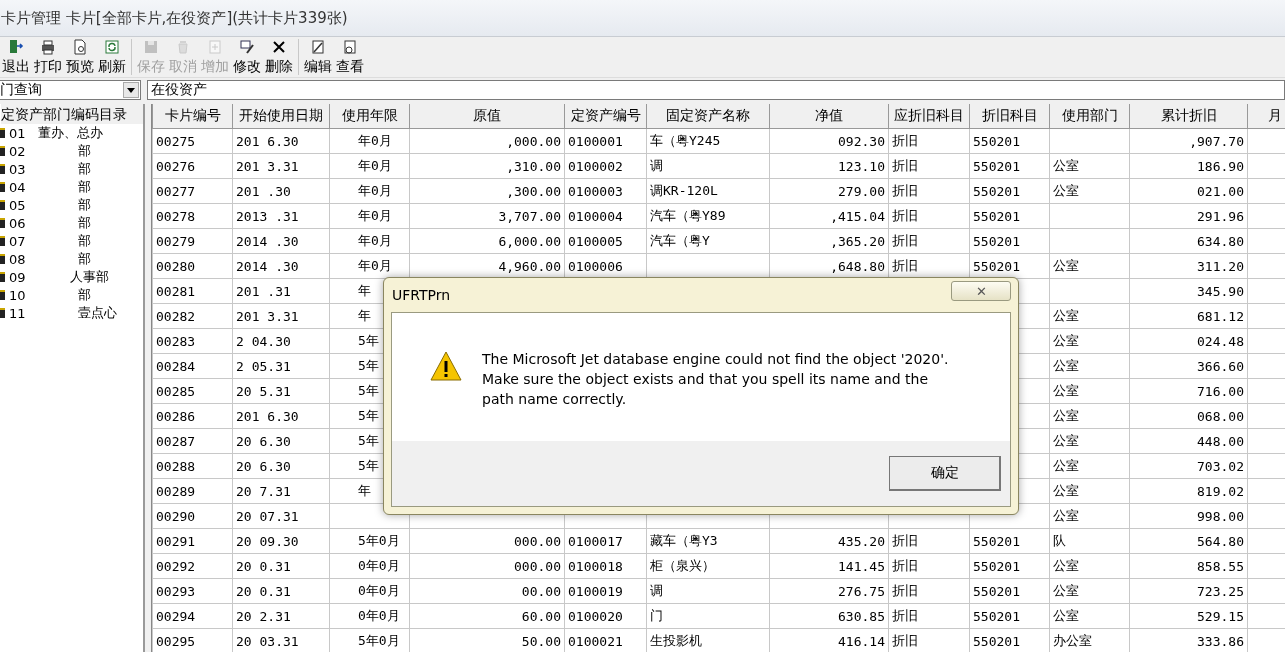  What do you see at coordinates (97, 313) in the screenshot?
I see `tree-item-name: 壹点心` at bounding box center [97, 313].